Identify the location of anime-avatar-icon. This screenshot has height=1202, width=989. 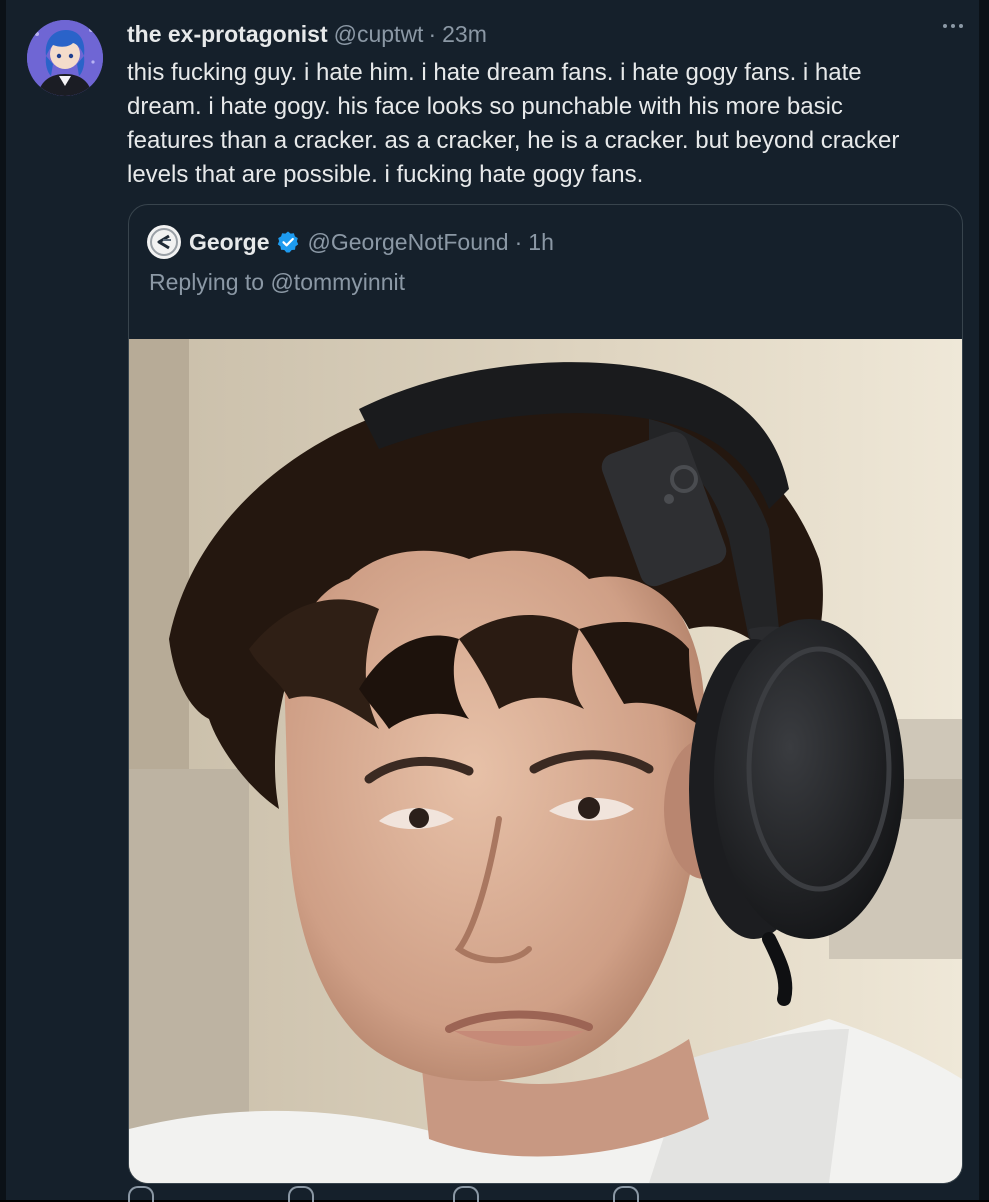
(65, 58).